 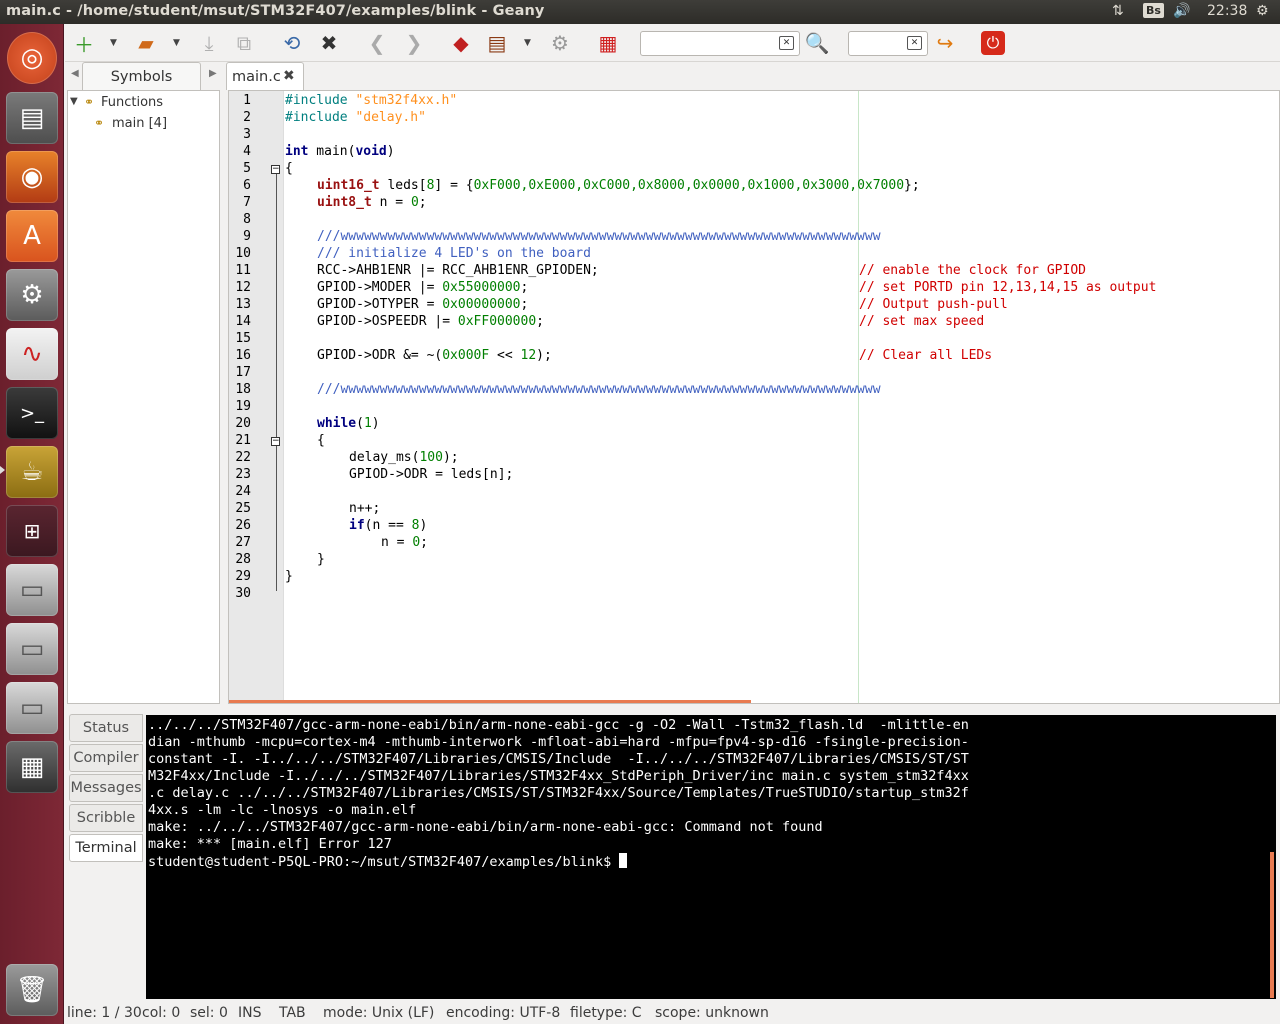 I want to click on tab-scroll-right-icon: ▶, so click(x=213, y=73).